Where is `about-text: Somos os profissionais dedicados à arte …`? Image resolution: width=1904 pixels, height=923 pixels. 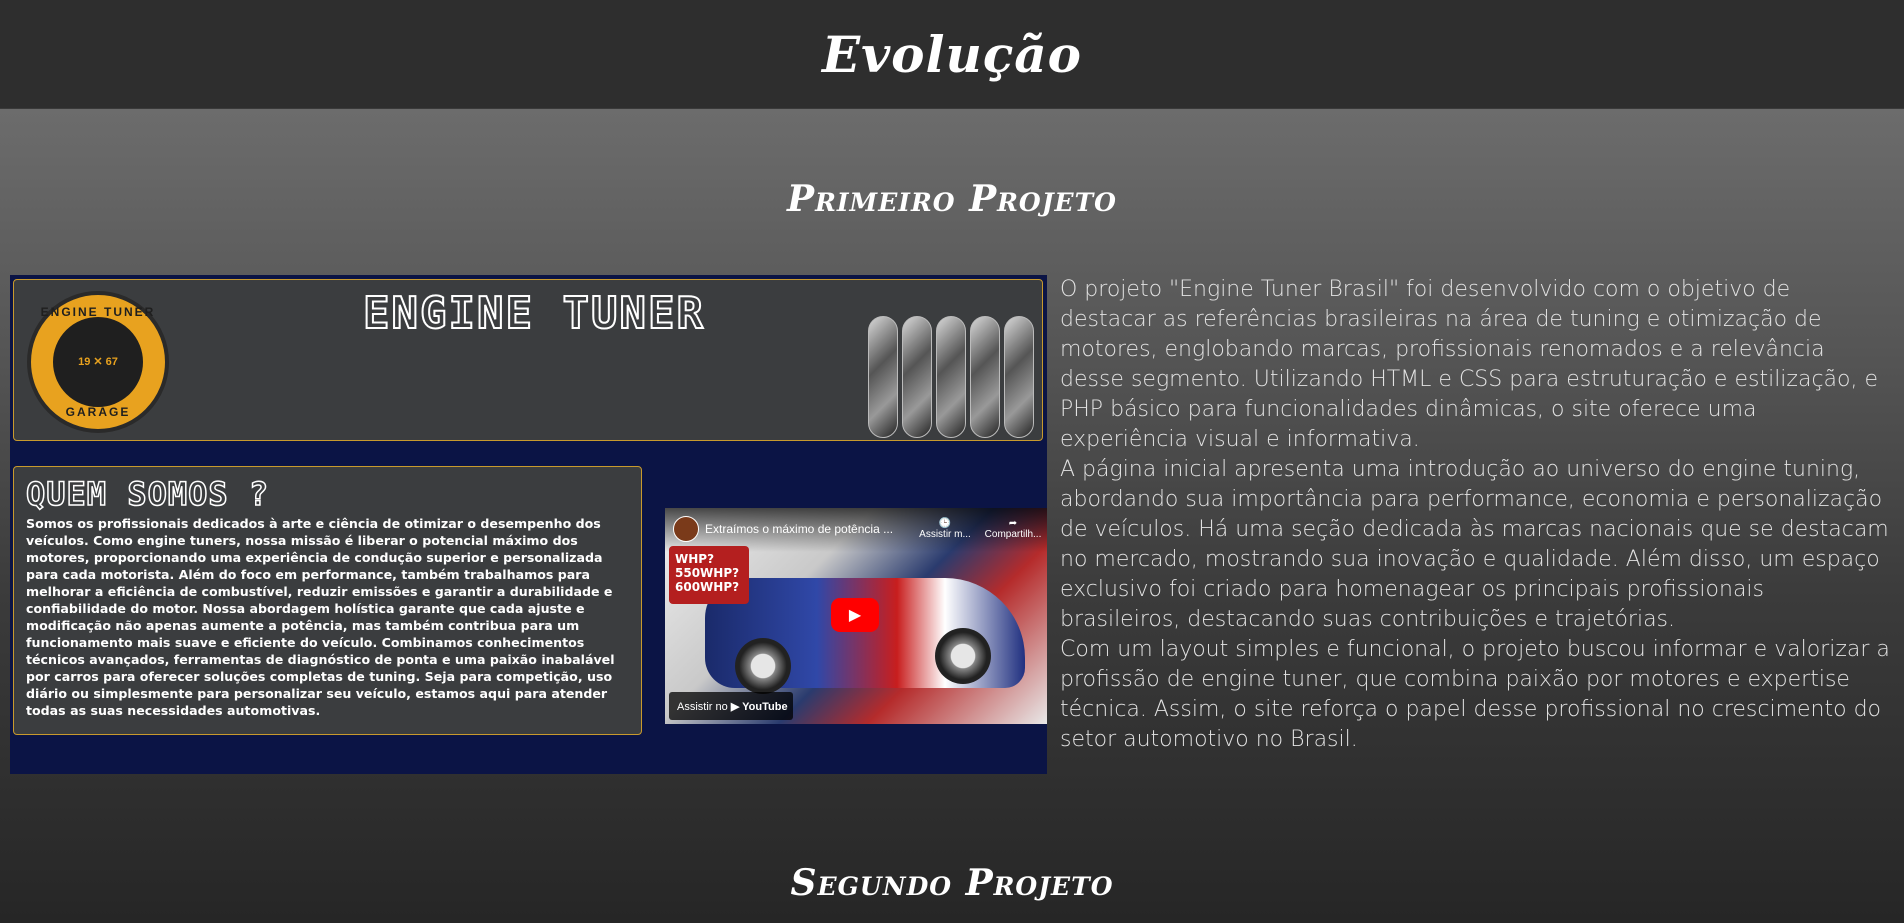 about-text: Somos os profissionais dedicados à arte … is located at coordinates (320, 617).